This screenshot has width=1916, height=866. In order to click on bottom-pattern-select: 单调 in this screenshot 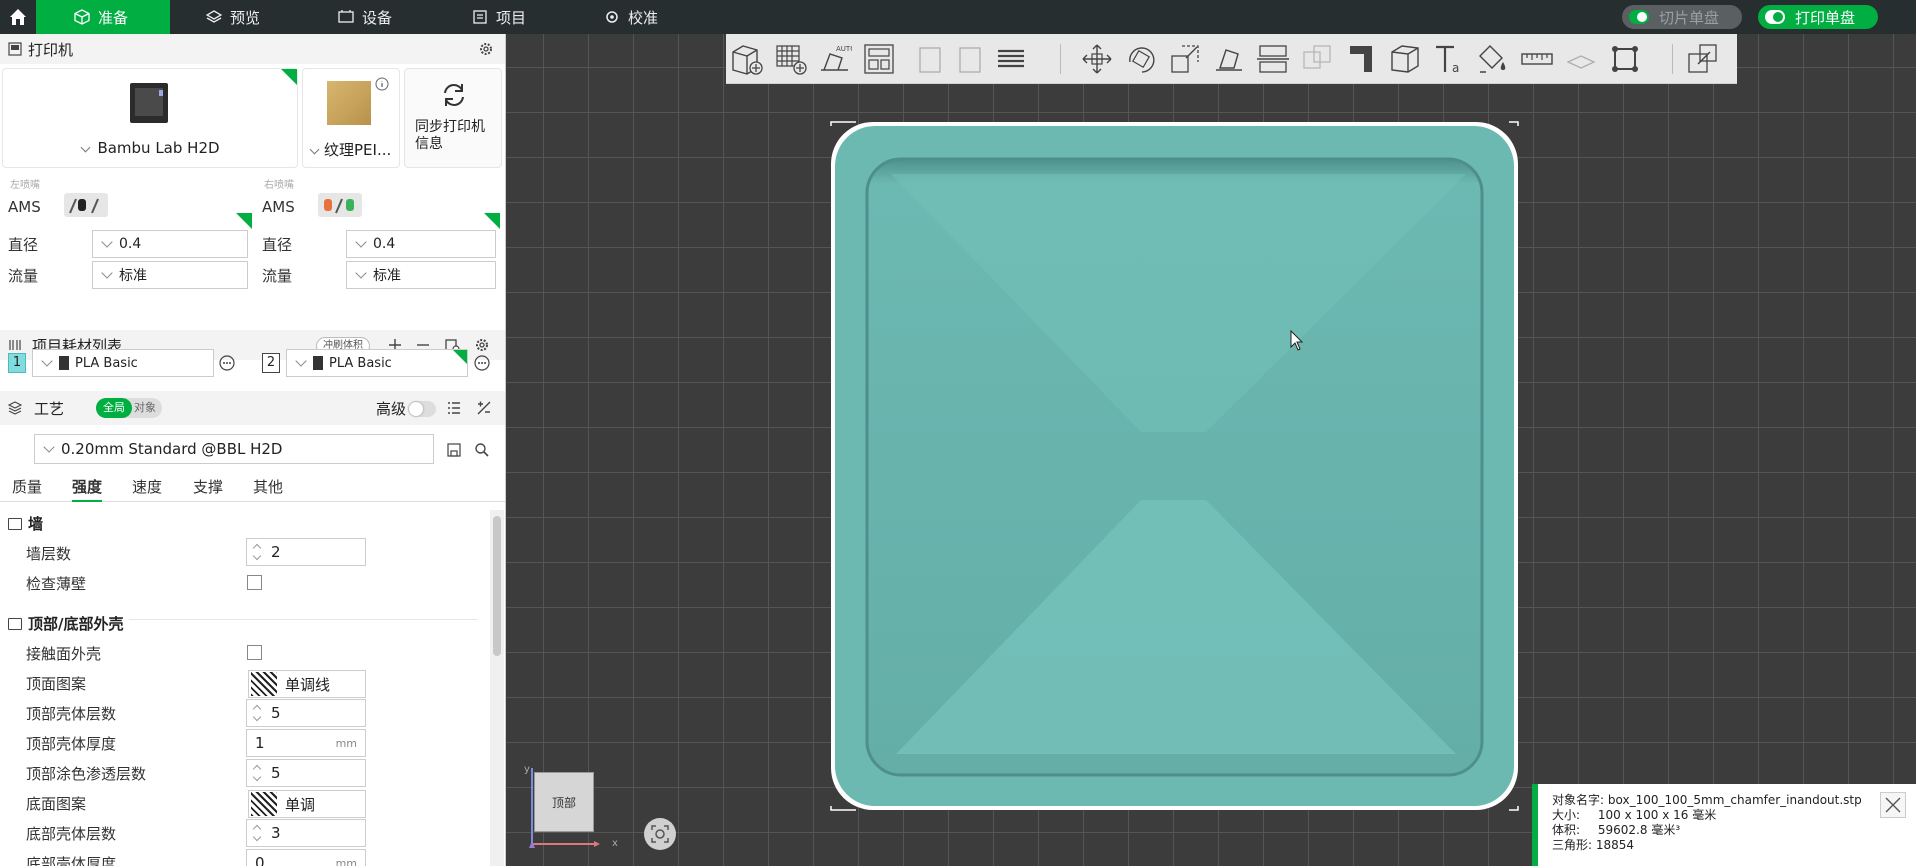, I will do `click(307, 804)`.